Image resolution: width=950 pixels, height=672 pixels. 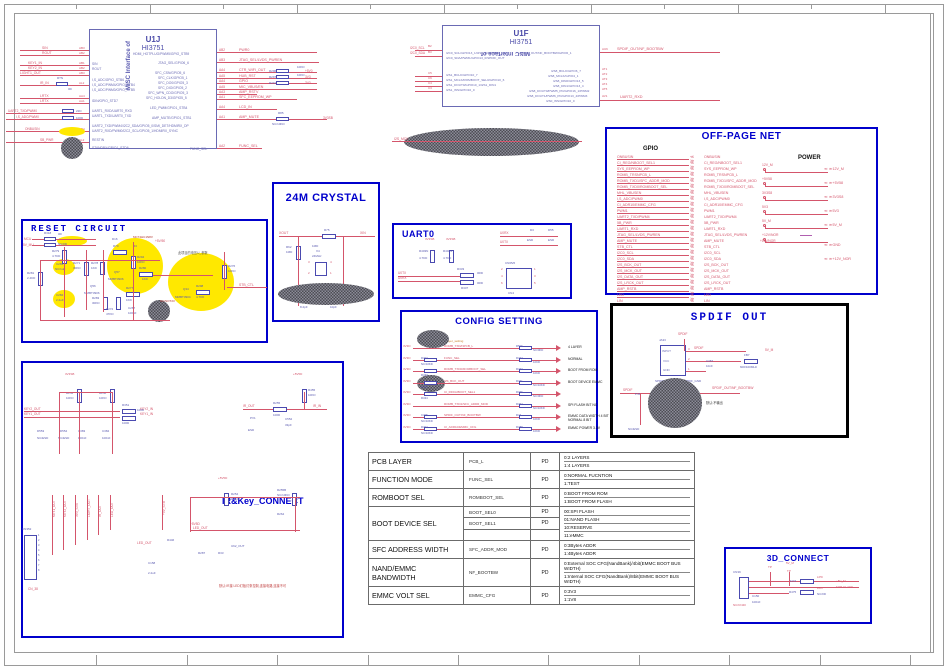 What do you see at coordinates (539, 384) in the screenshot?
I see `config-right-value: NC/10KD` at bounding box center [539, 384].